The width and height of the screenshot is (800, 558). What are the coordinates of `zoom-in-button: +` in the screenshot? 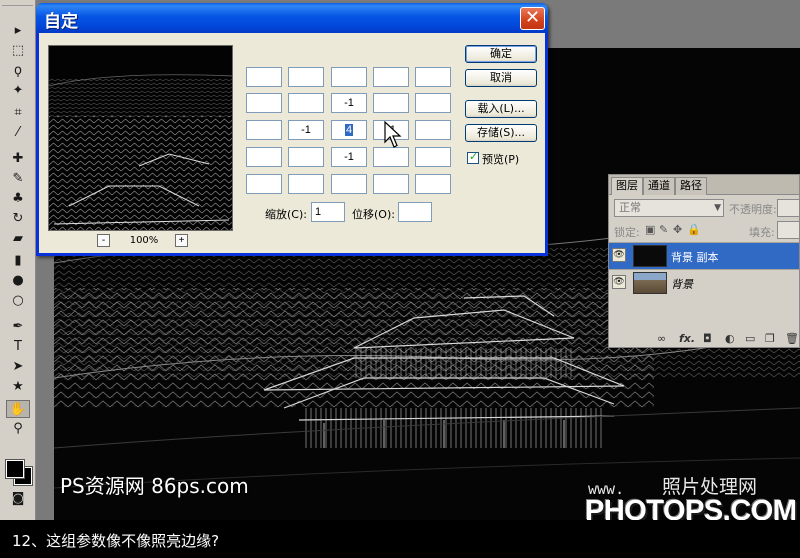 It's located at (181, 240).